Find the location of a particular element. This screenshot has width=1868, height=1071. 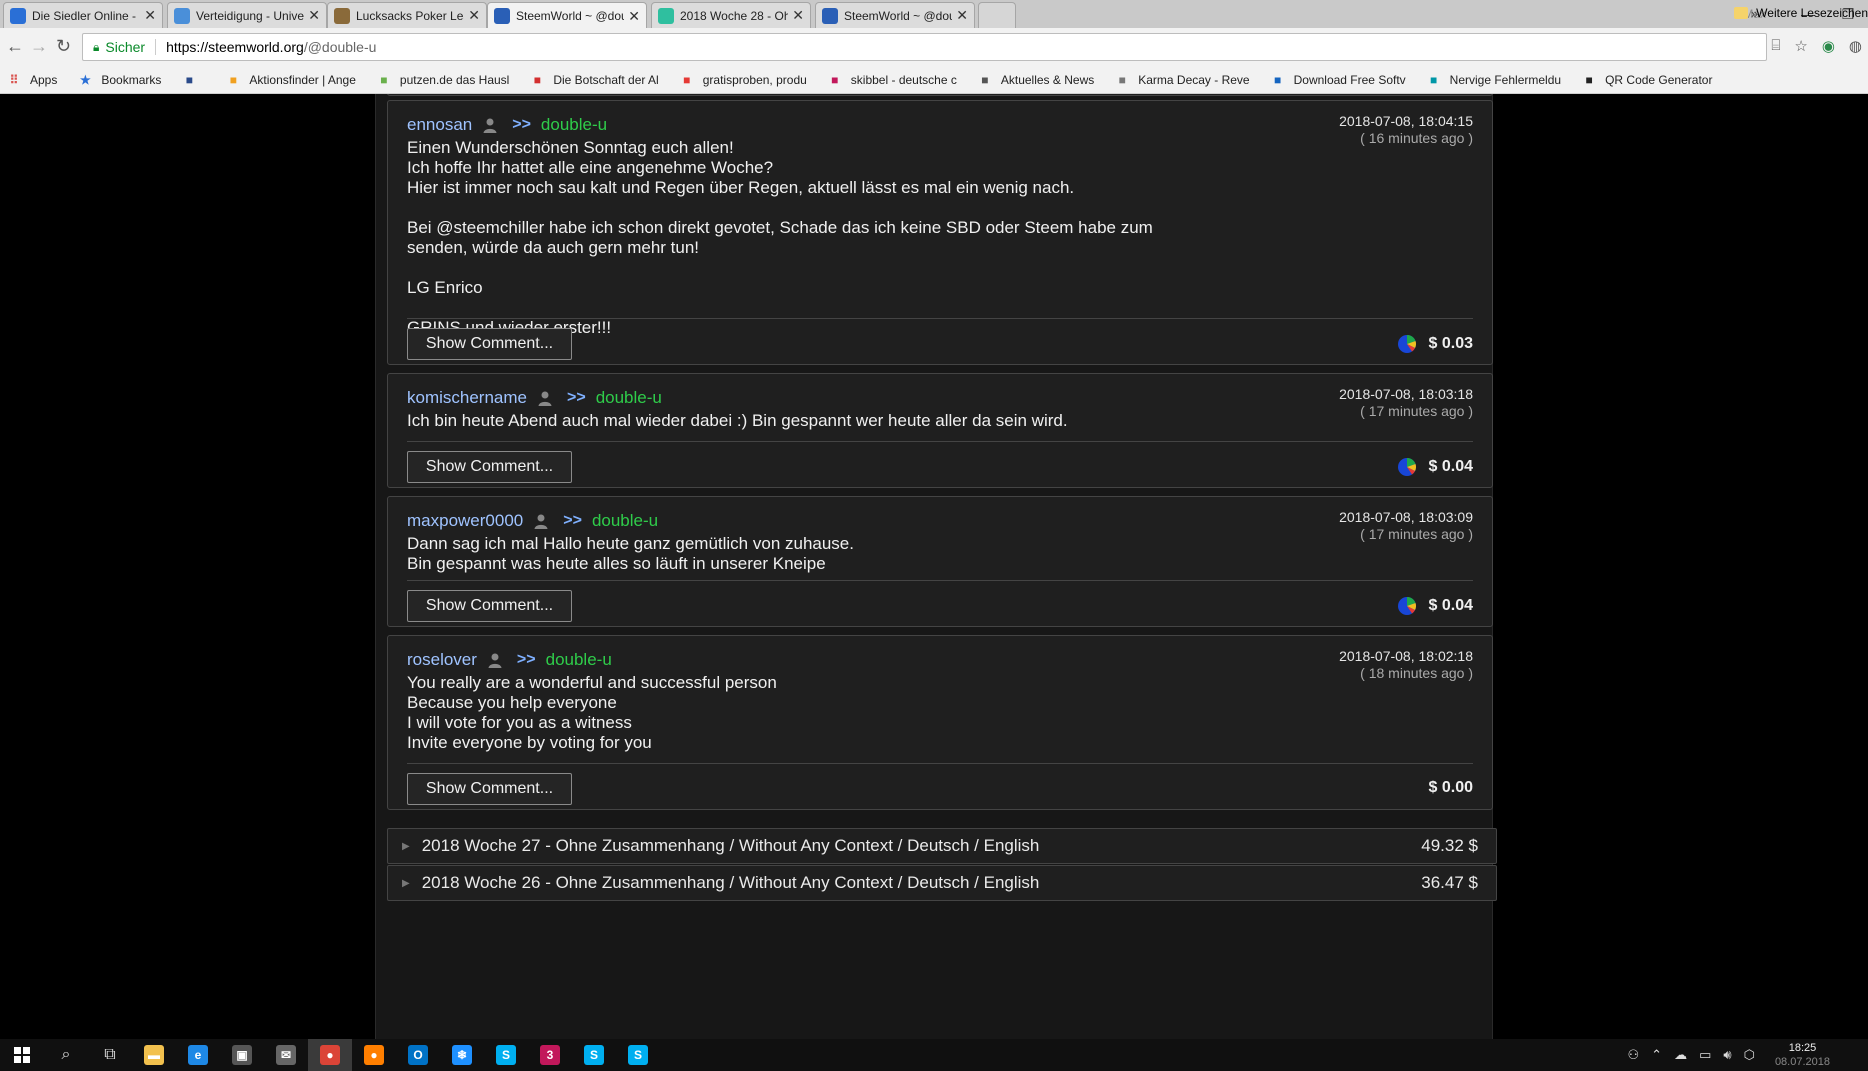

lock-icon: 🔒︎ is located at coordinates (96, 47).